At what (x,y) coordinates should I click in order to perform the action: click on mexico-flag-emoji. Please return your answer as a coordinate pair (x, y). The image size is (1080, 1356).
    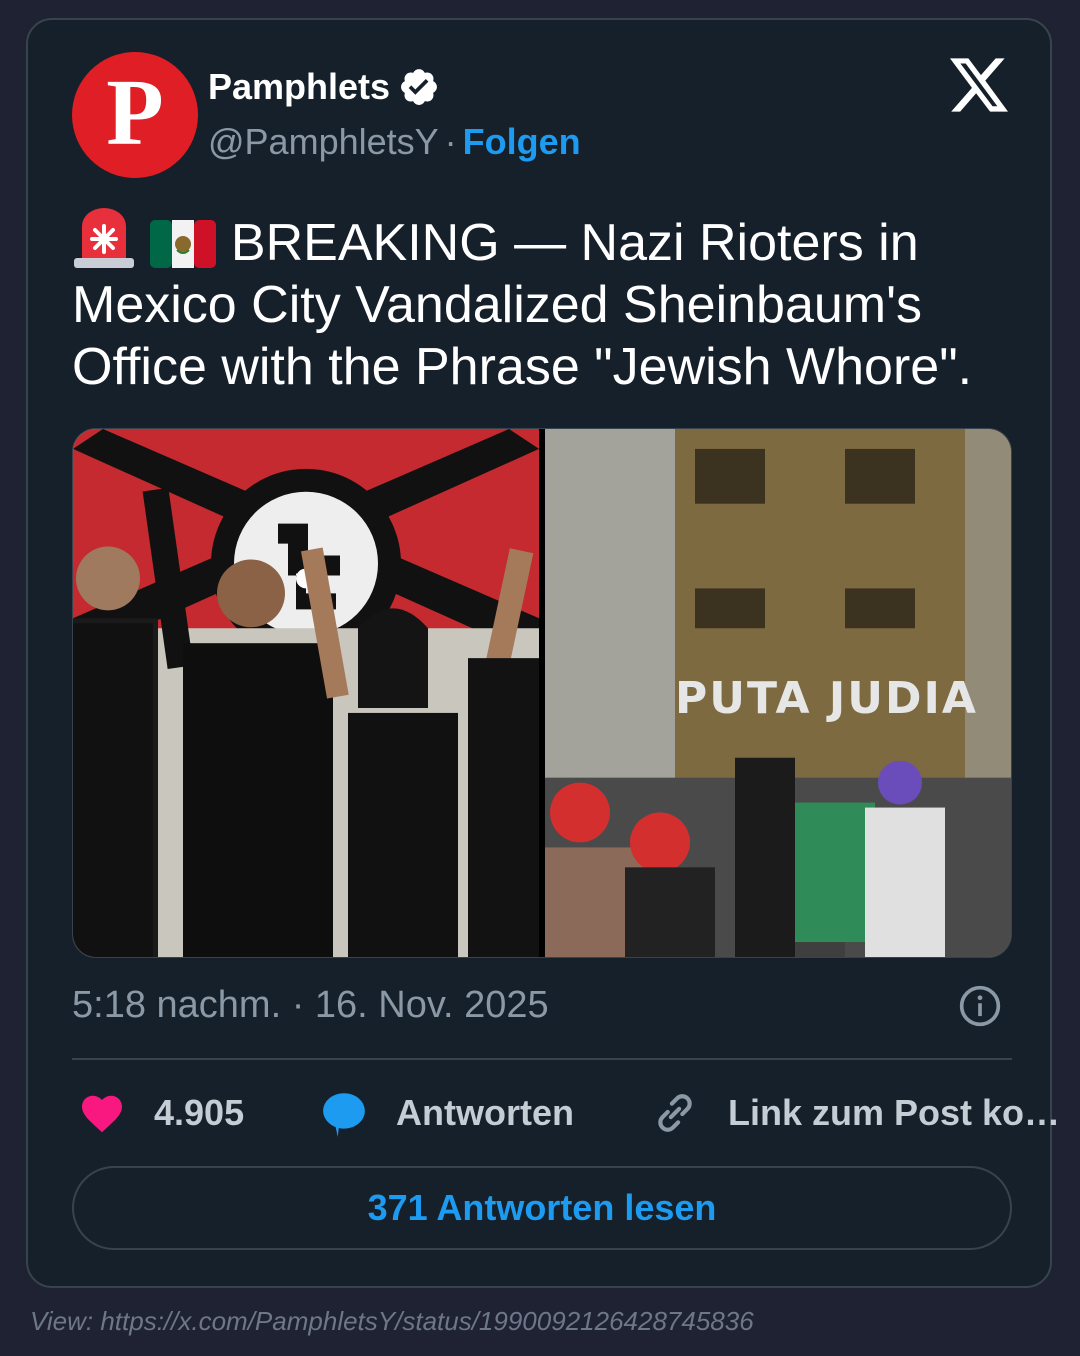
    Looking at the image, I should click on (183, 244).